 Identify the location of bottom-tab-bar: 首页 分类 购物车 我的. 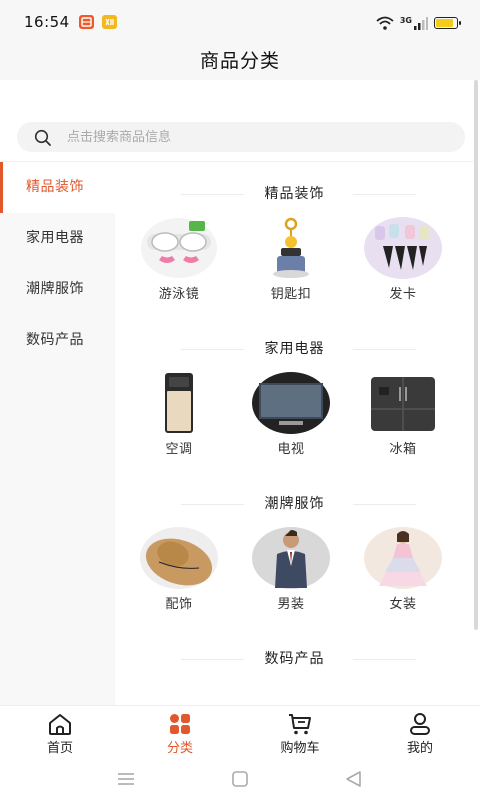
(240, 731).